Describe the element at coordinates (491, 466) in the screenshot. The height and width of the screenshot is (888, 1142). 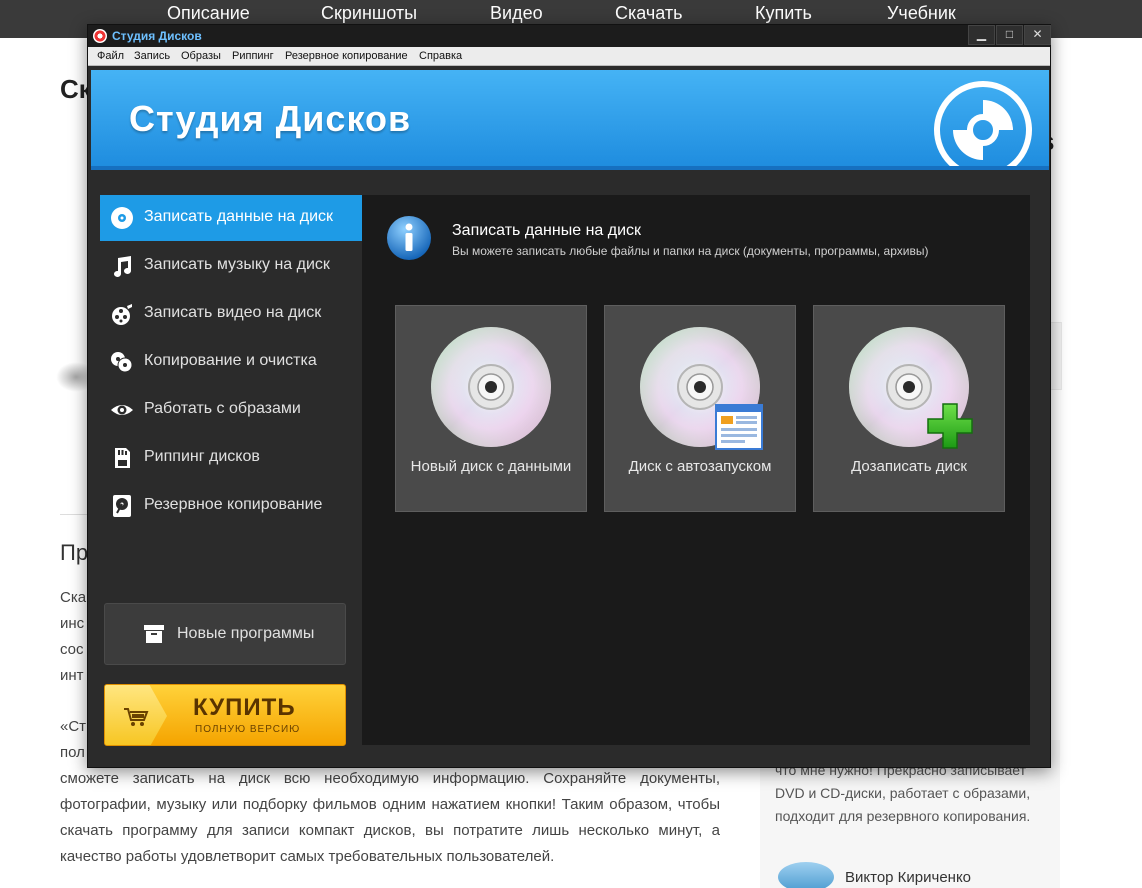
I see `tile-label: Новый диск с данными` at that location.